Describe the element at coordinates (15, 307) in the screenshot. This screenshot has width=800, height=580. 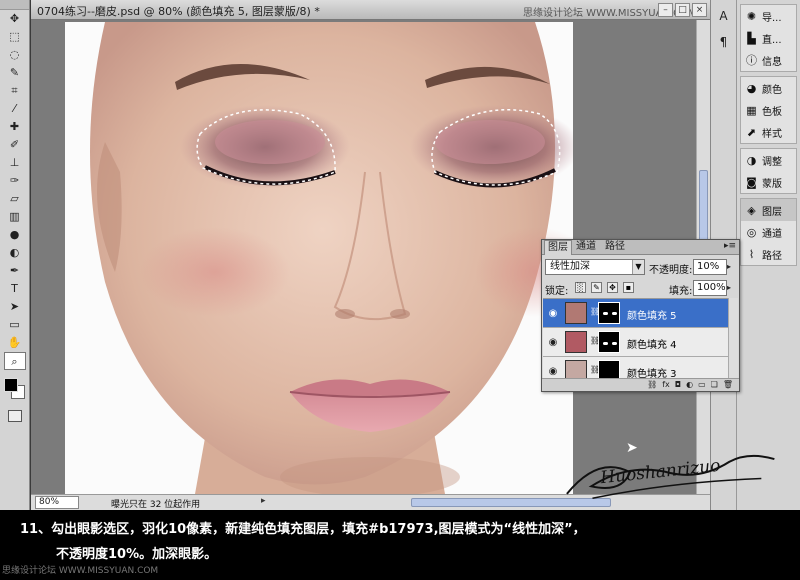
I see `path-select-tool-icon: ➤` at that location.